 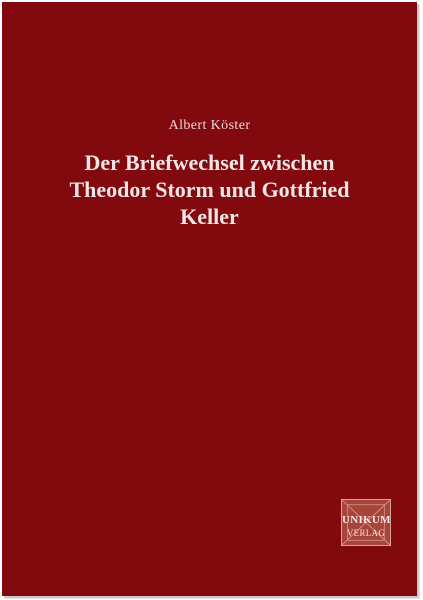 I want to click on title-line-1: Der Briefwechsel zwischen, so click(x=209, y=162).